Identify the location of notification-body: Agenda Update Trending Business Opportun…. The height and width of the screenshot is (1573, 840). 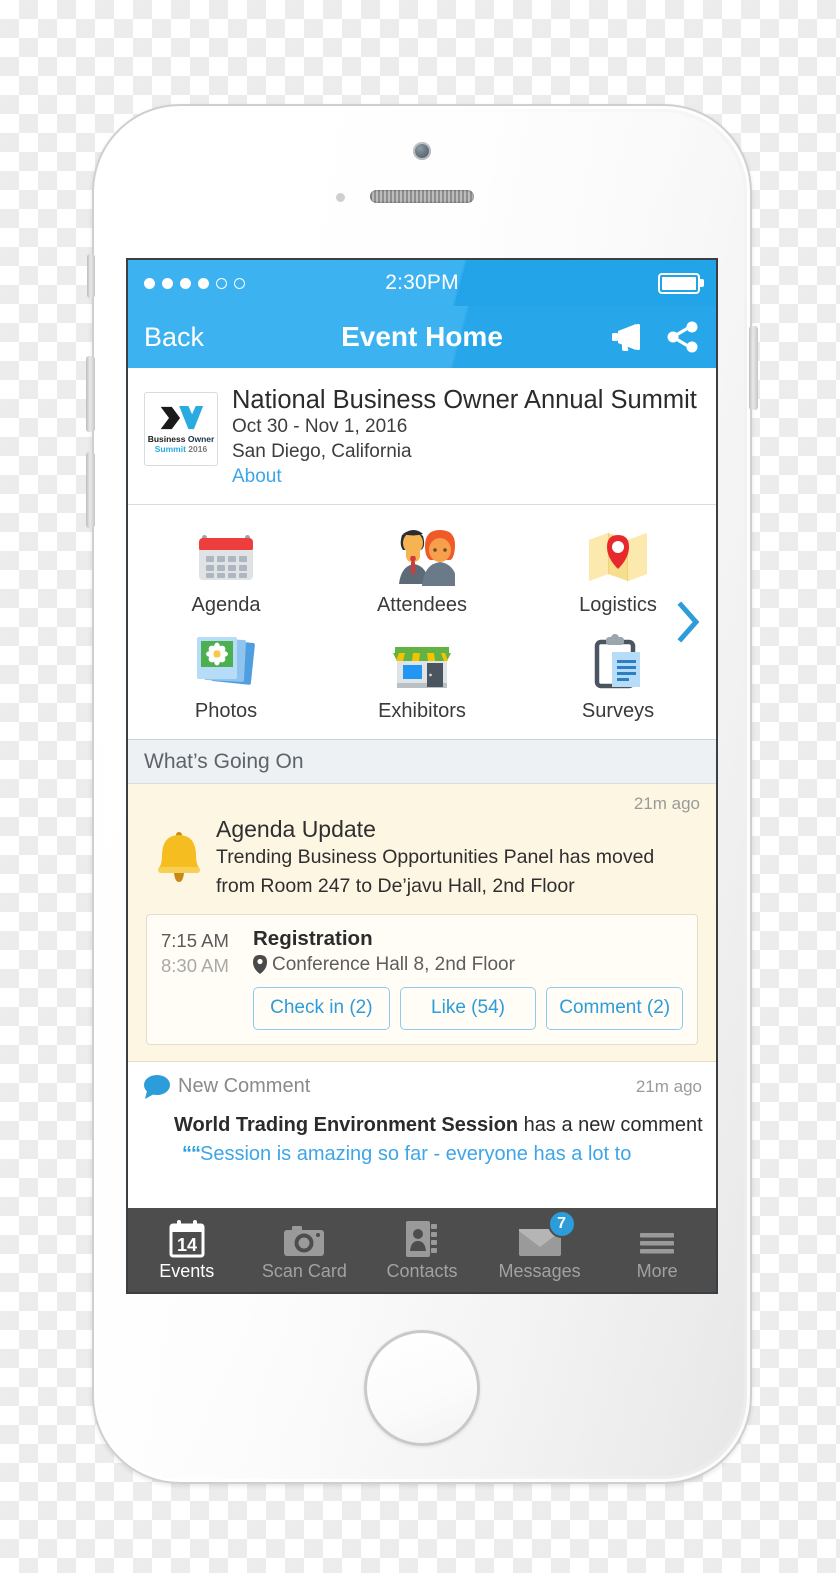
(422, 856).